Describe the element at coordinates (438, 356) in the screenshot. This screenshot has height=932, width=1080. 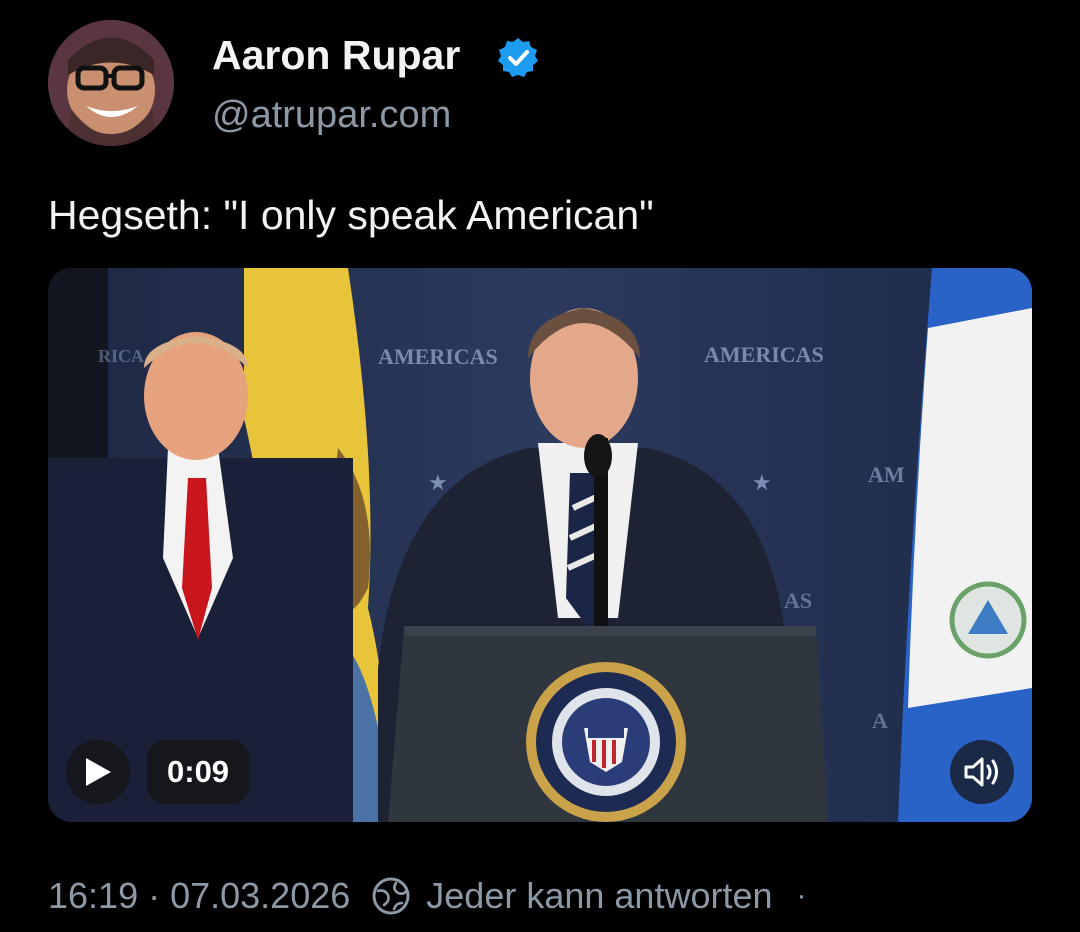
I see `backdrop-text-1: AMERICAS` at that location.